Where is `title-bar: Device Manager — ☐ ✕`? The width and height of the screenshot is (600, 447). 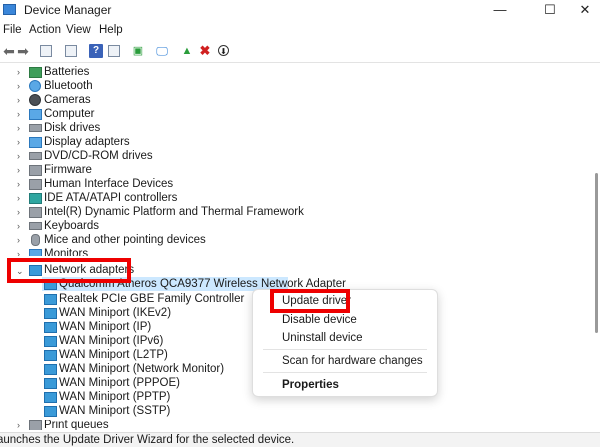
title-bar: Device Manager — ☐ ✕ is located at coordinates (300, 10).